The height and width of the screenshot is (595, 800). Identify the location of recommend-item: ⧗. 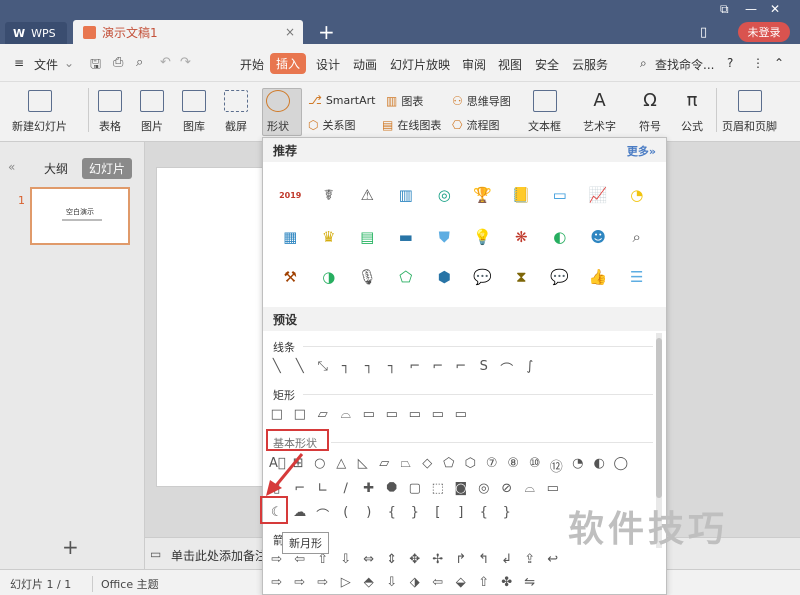
(521, 277).